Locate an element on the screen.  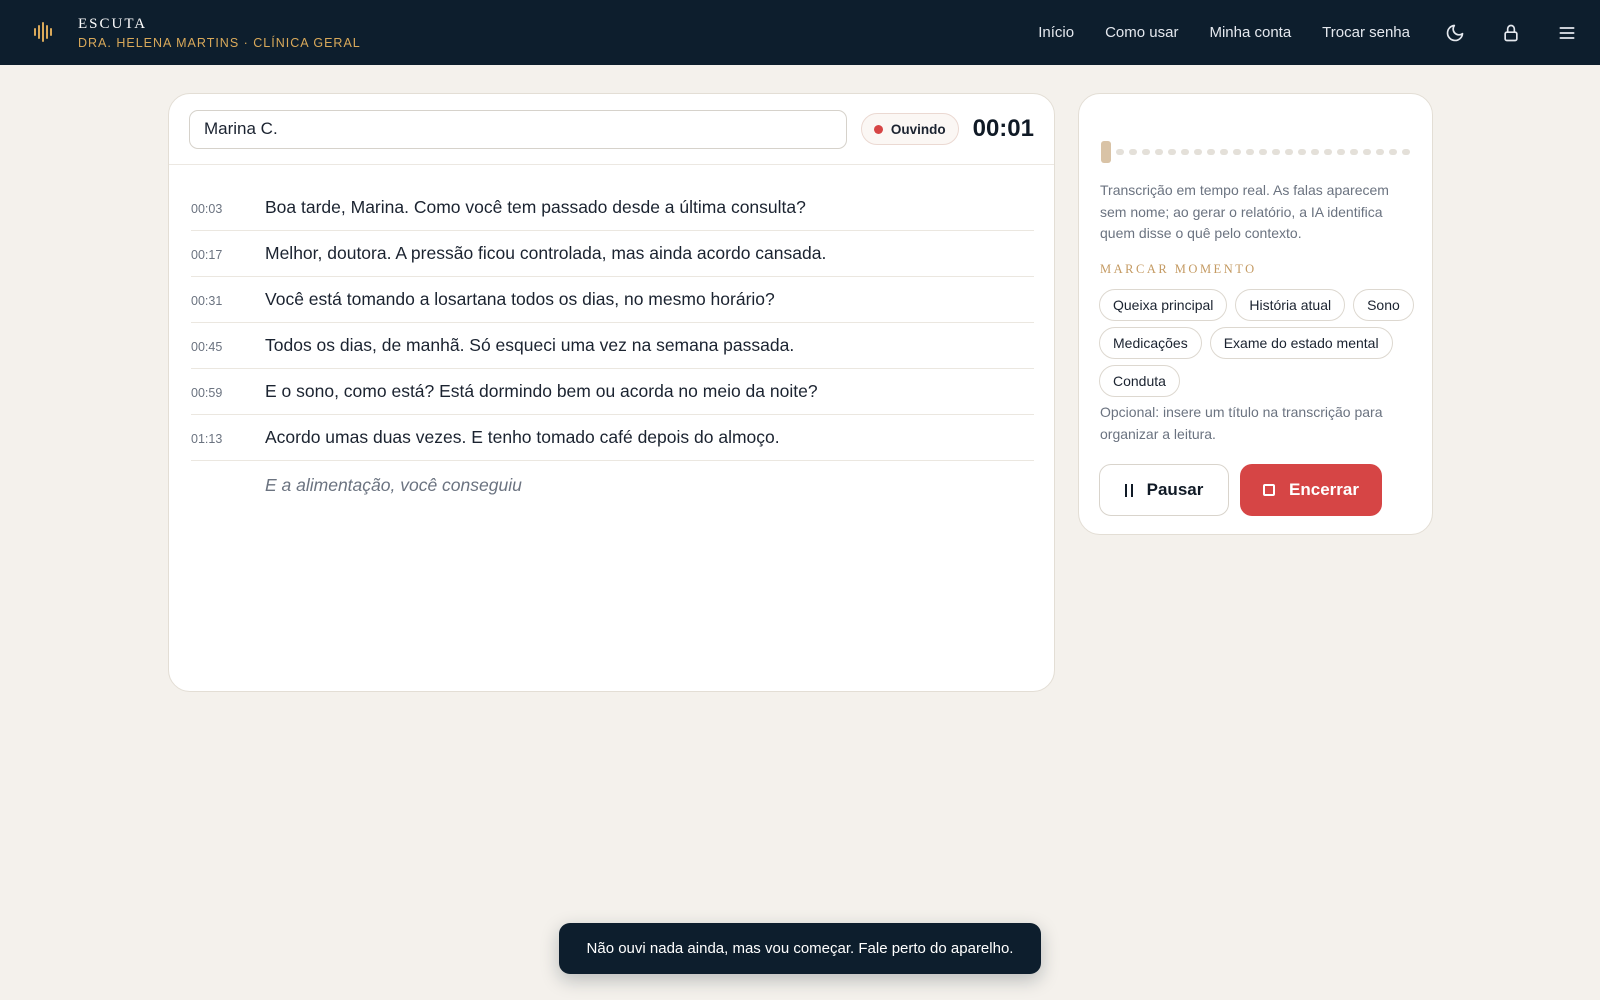
line-timestamp: 01:13 is located at coordinates (207, 439).